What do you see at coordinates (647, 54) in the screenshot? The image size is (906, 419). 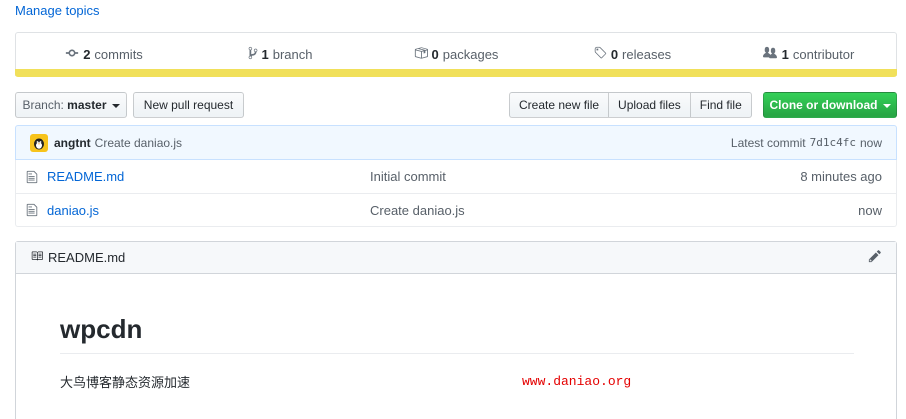 I see `releases-label: releases` at bounding box center [647, 54].